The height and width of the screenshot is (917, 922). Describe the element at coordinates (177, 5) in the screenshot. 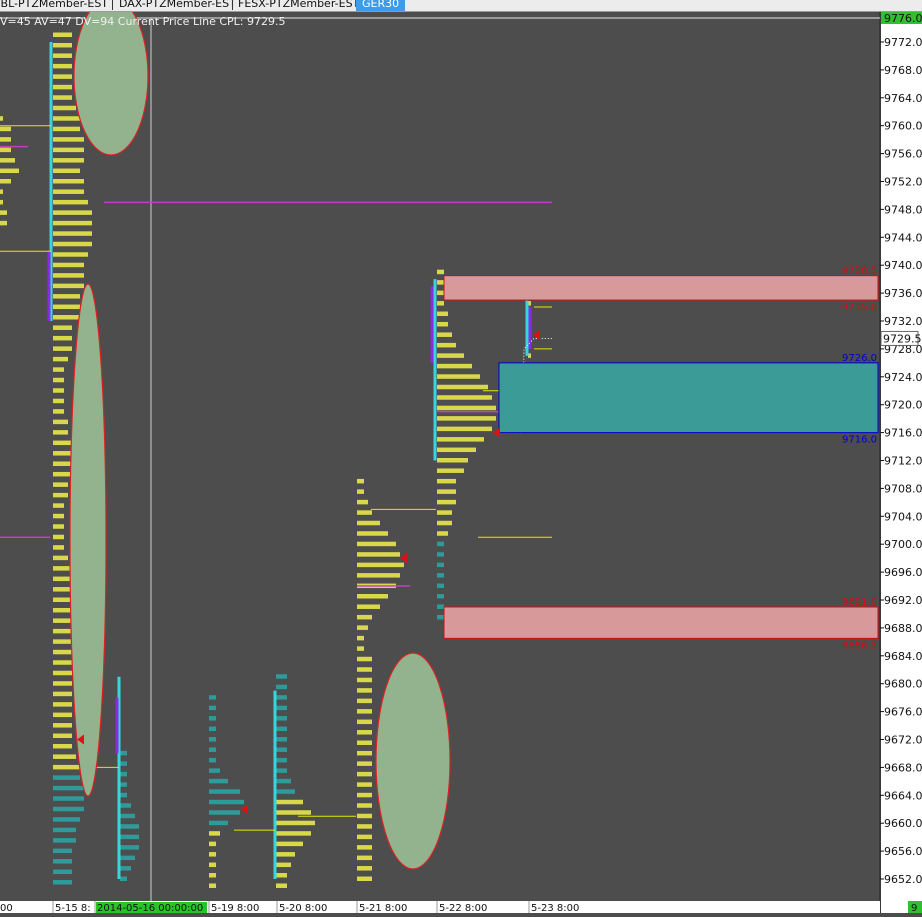

I see `tab-dax: DAX-PTZMember-EST` at that location.